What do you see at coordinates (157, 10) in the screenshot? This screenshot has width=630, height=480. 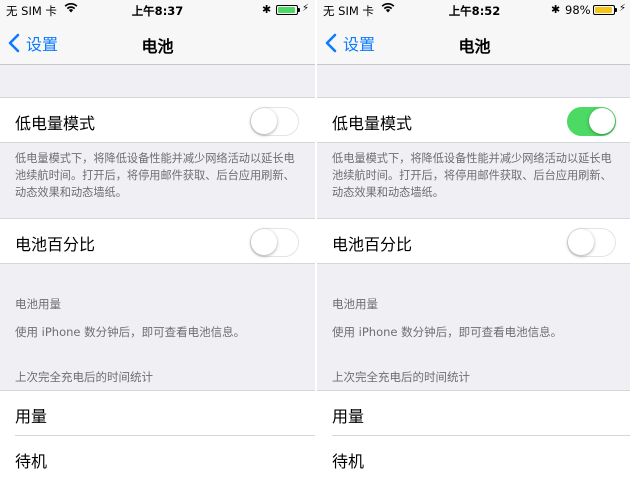 I see `status-bar: 无 SIM 卡 上午8:37 ✱ ⚡` at bounding box center [157, 10].